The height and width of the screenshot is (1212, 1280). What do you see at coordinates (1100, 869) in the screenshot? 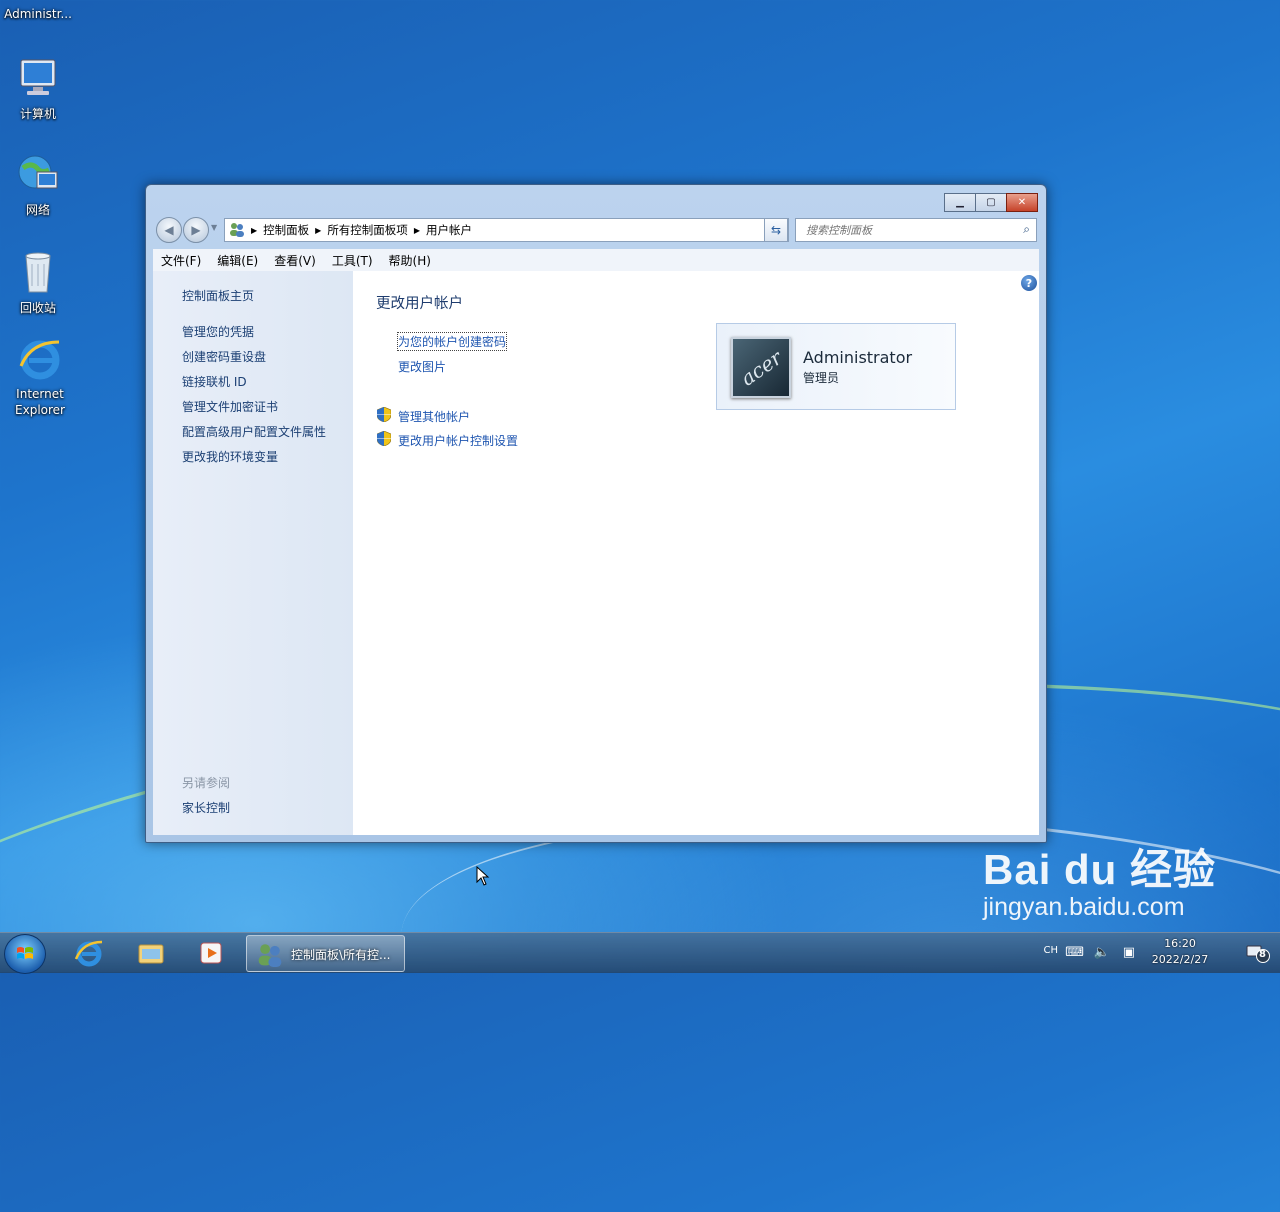
I see `watermark-brand: Bai du 经验` at bounding box center [1100, 869].